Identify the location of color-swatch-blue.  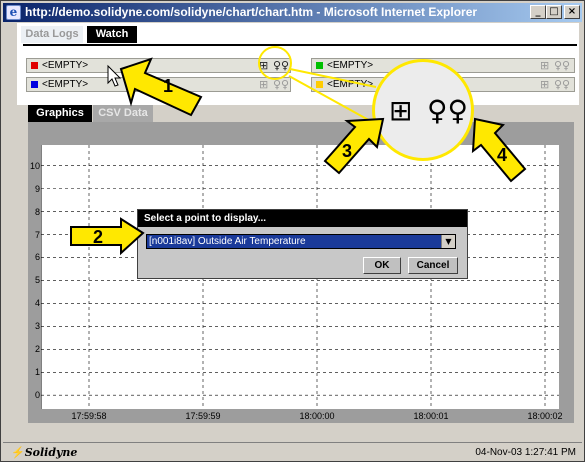
(34, 84).